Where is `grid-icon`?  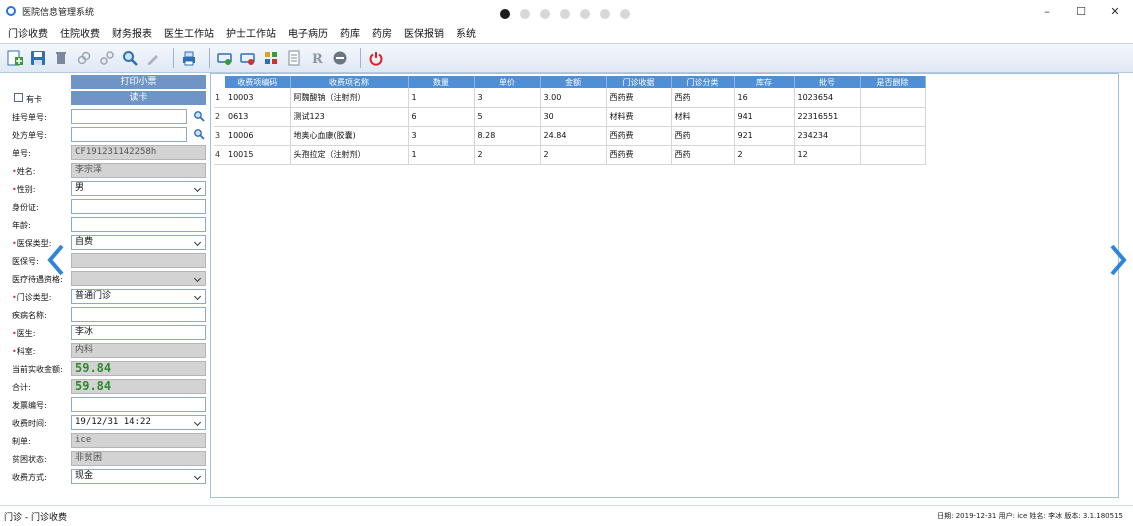
grid-icon is located at coordinates (271, 58).